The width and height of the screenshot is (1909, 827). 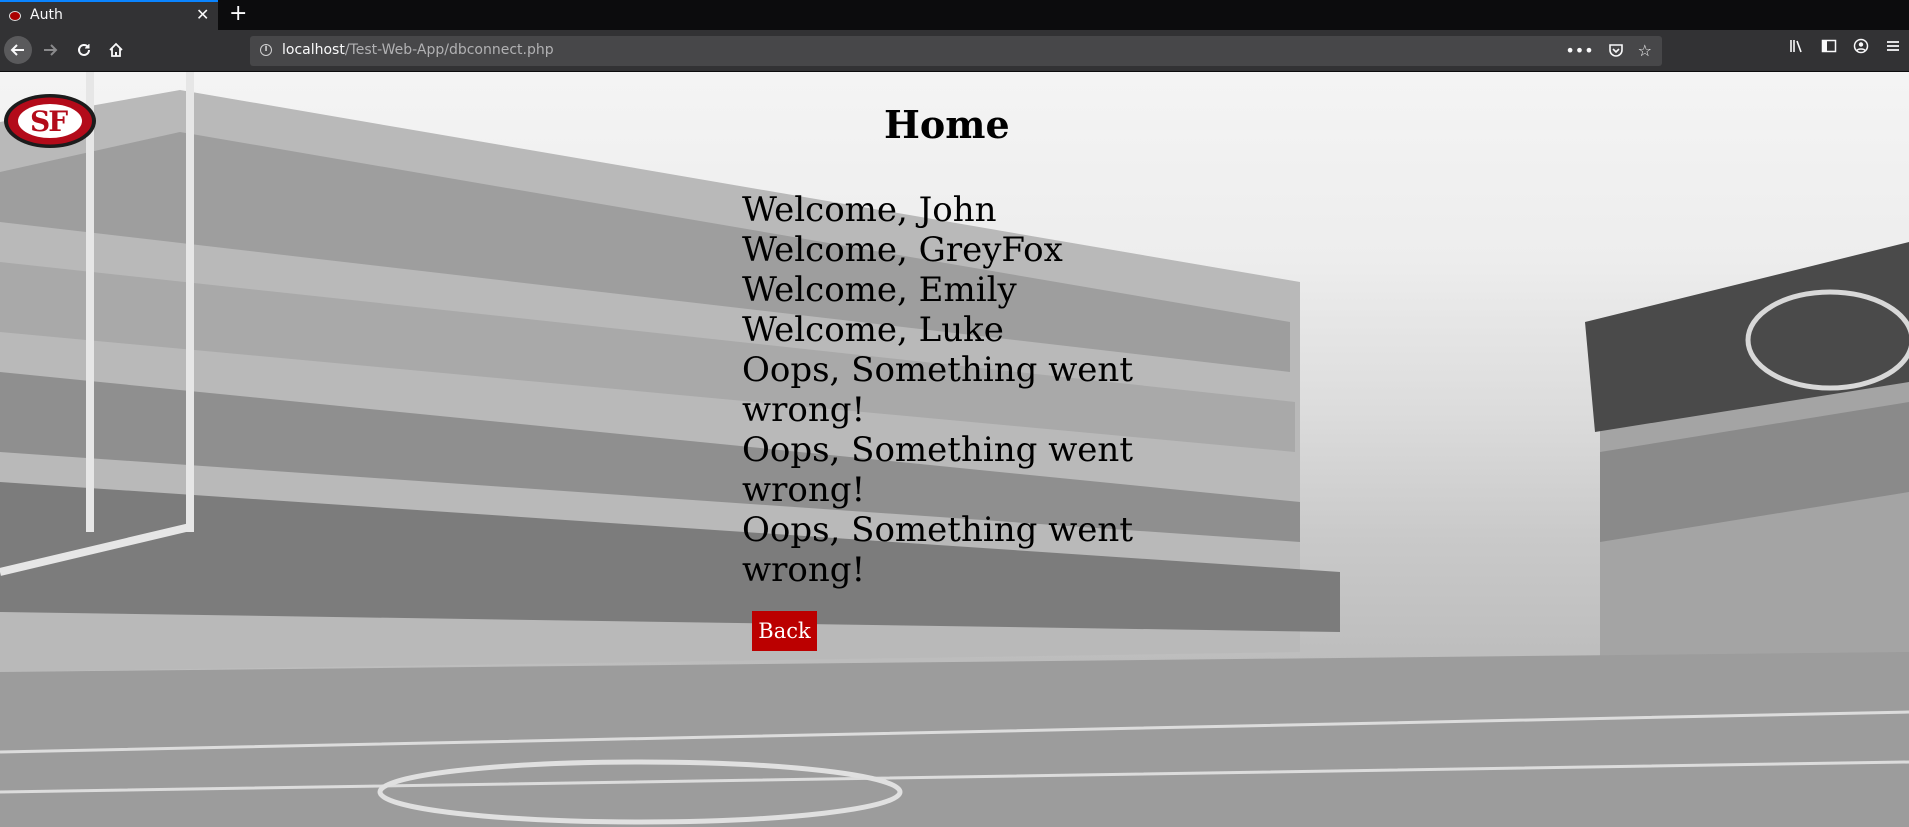 What do you see at coordinates (1797, 48) in the screenshot?
I see `library-icon` at bounding box center [1797, 48].